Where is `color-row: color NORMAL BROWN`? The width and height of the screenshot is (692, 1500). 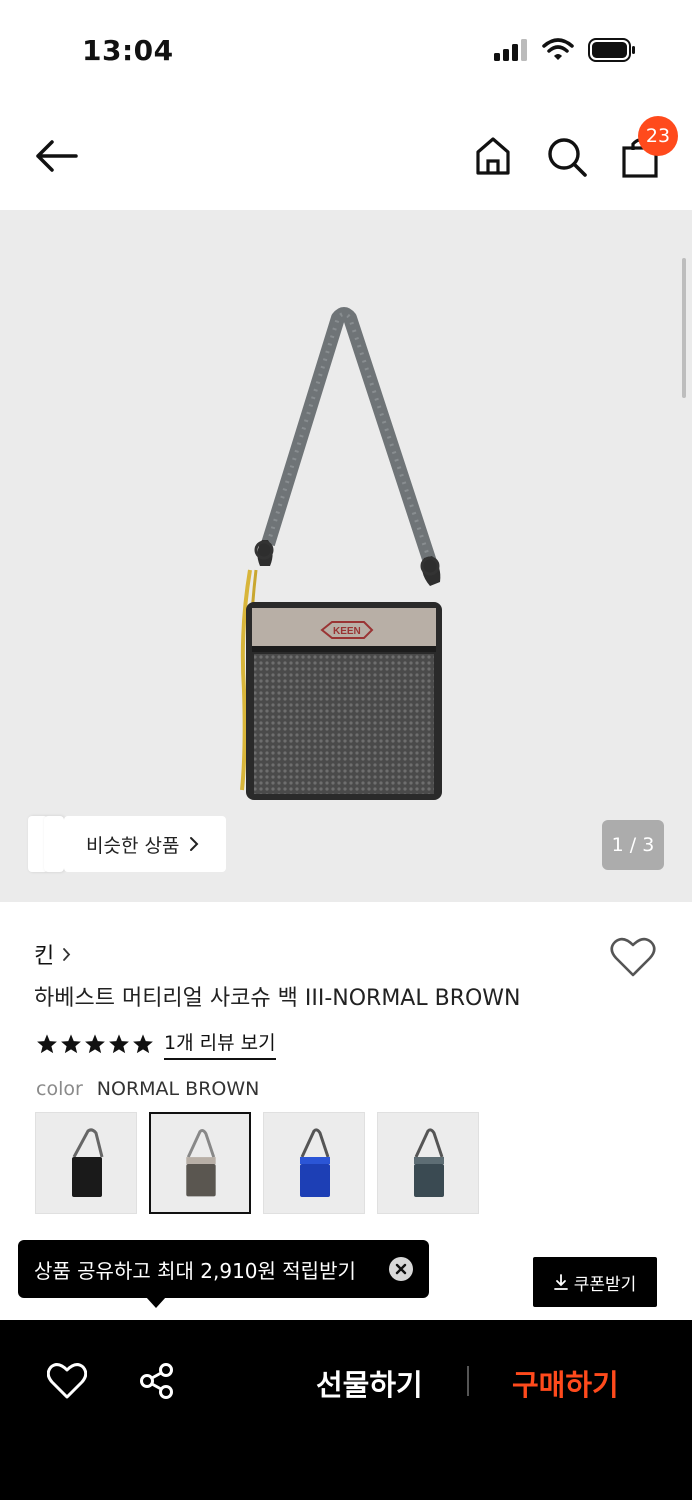 color-row: color NORMAL BROWN is located at coordinates (147, 1089).